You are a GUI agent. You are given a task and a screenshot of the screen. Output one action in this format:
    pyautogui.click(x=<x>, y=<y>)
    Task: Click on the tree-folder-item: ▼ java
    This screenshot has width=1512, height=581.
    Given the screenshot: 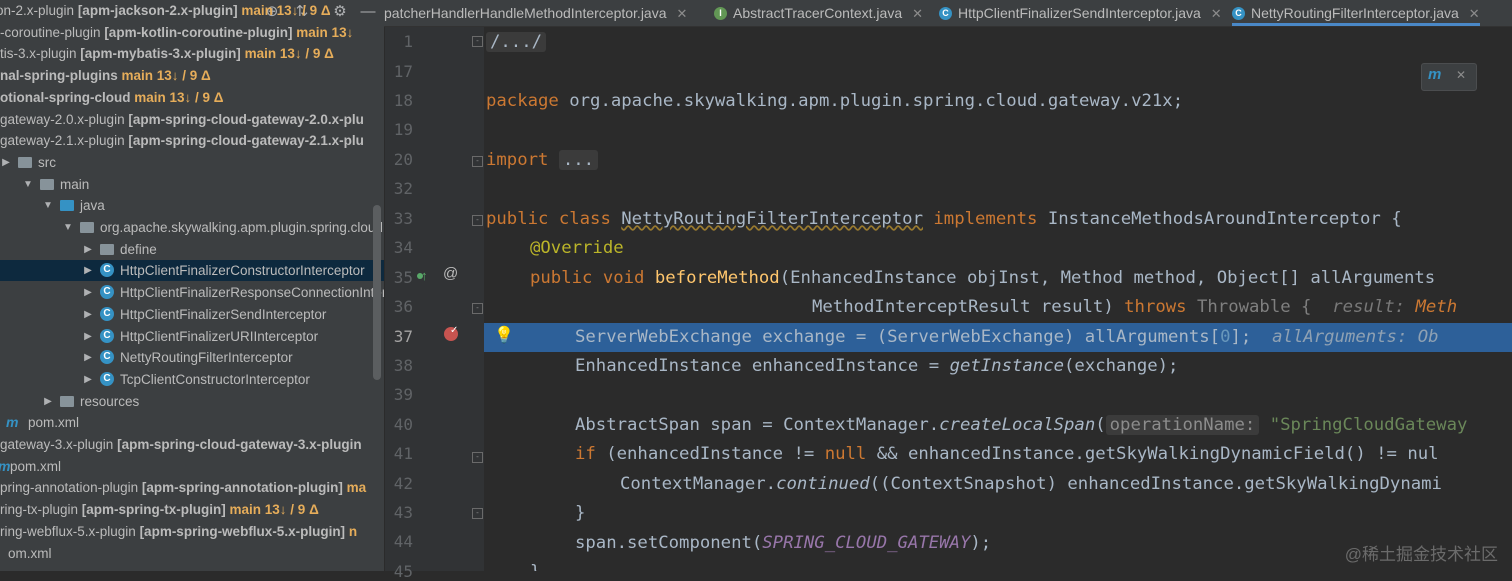 What is the action you would take?
    pyautogui.click(x=192, y=205)
    